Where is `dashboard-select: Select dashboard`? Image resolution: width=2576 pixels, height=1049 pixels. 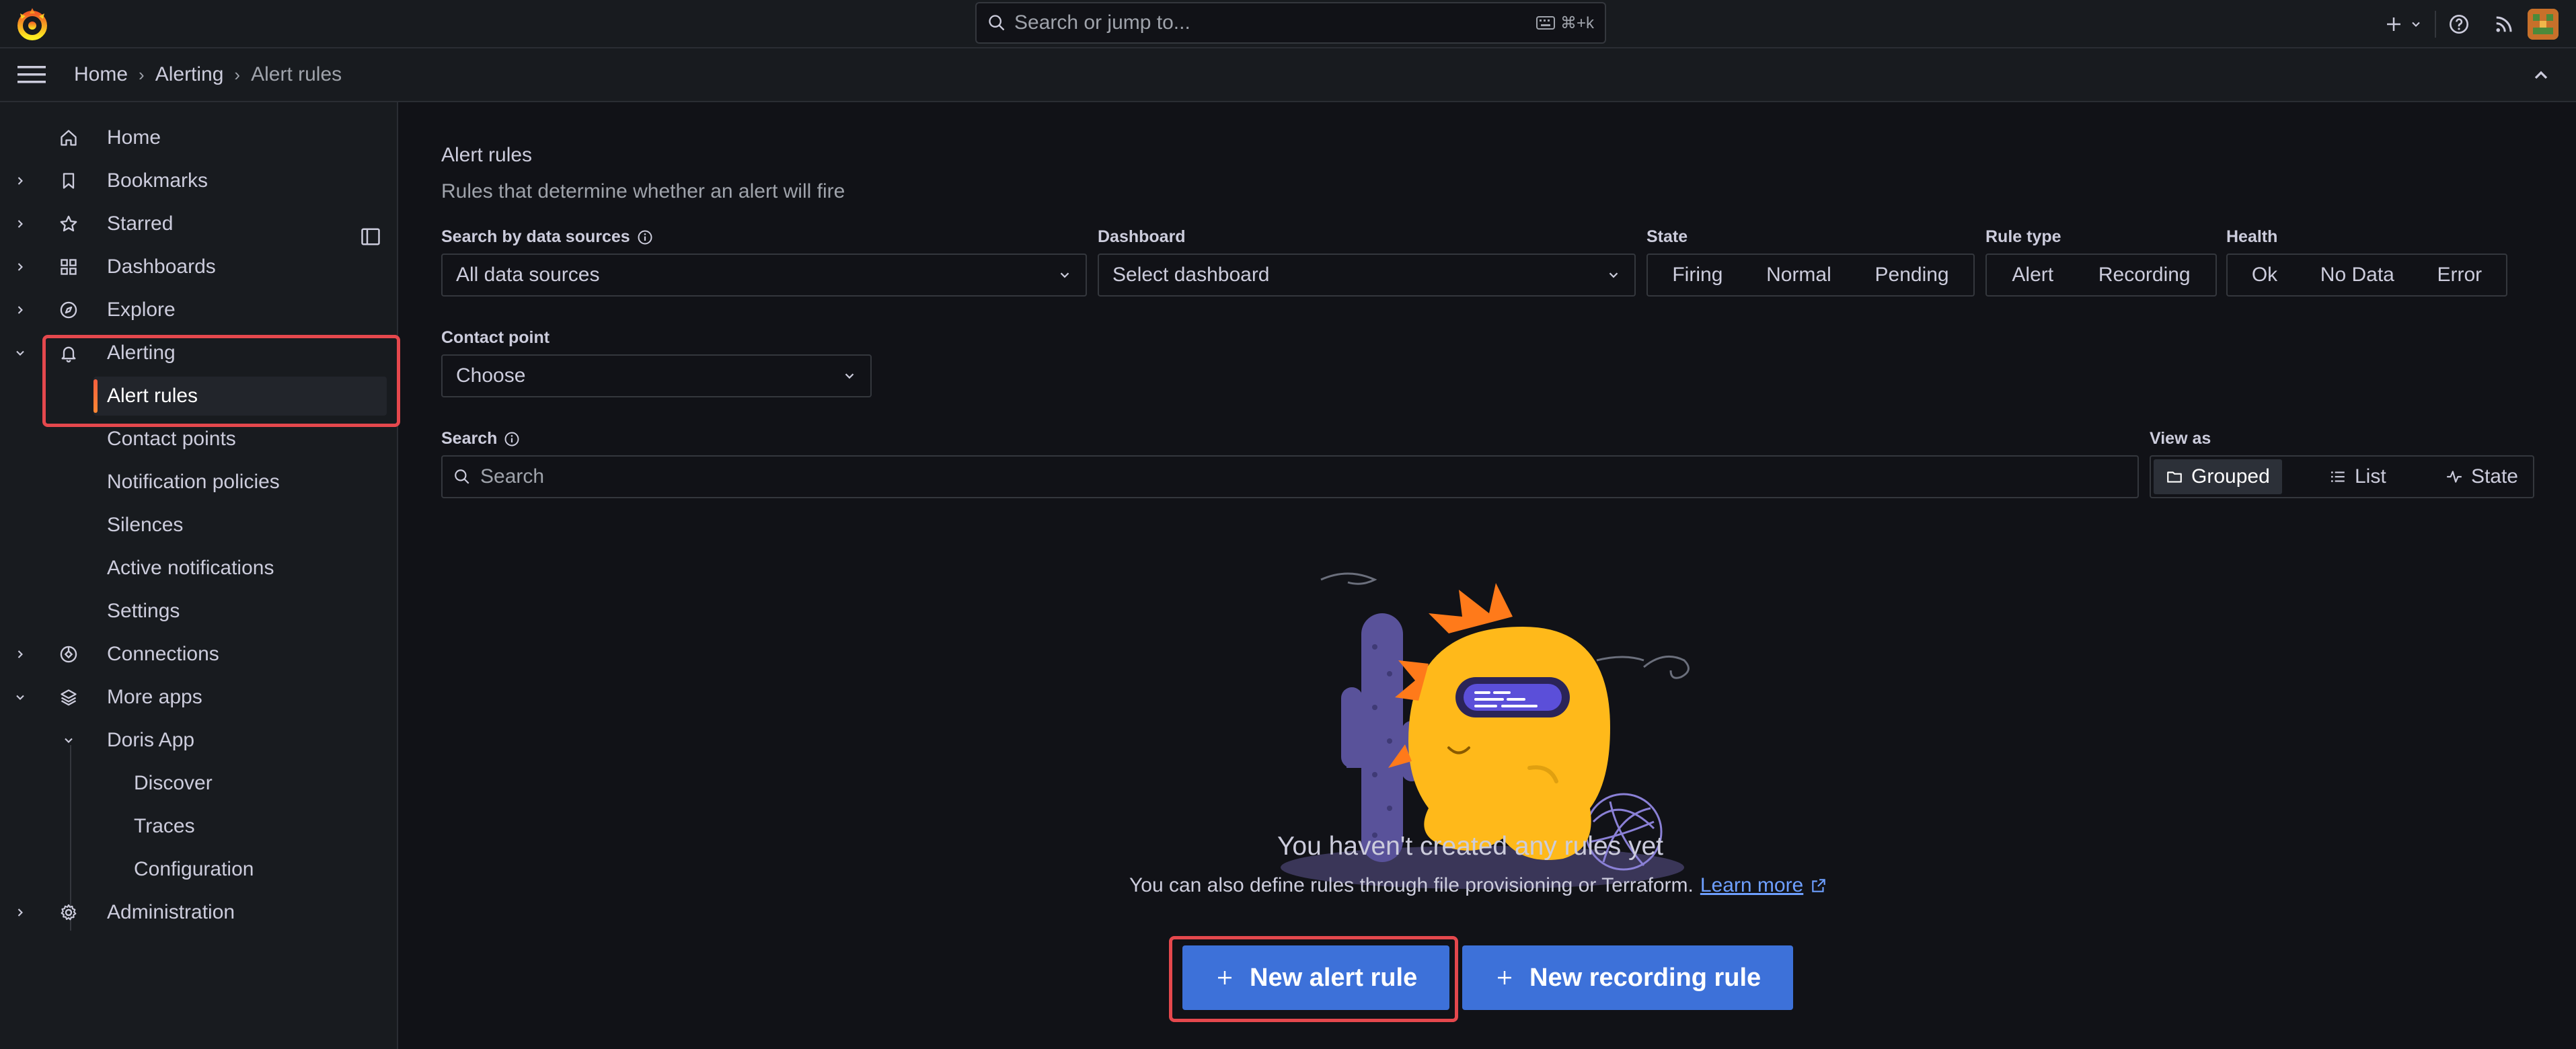 dashboard-select: Select dashboard is located at coordinates (1367, 275).